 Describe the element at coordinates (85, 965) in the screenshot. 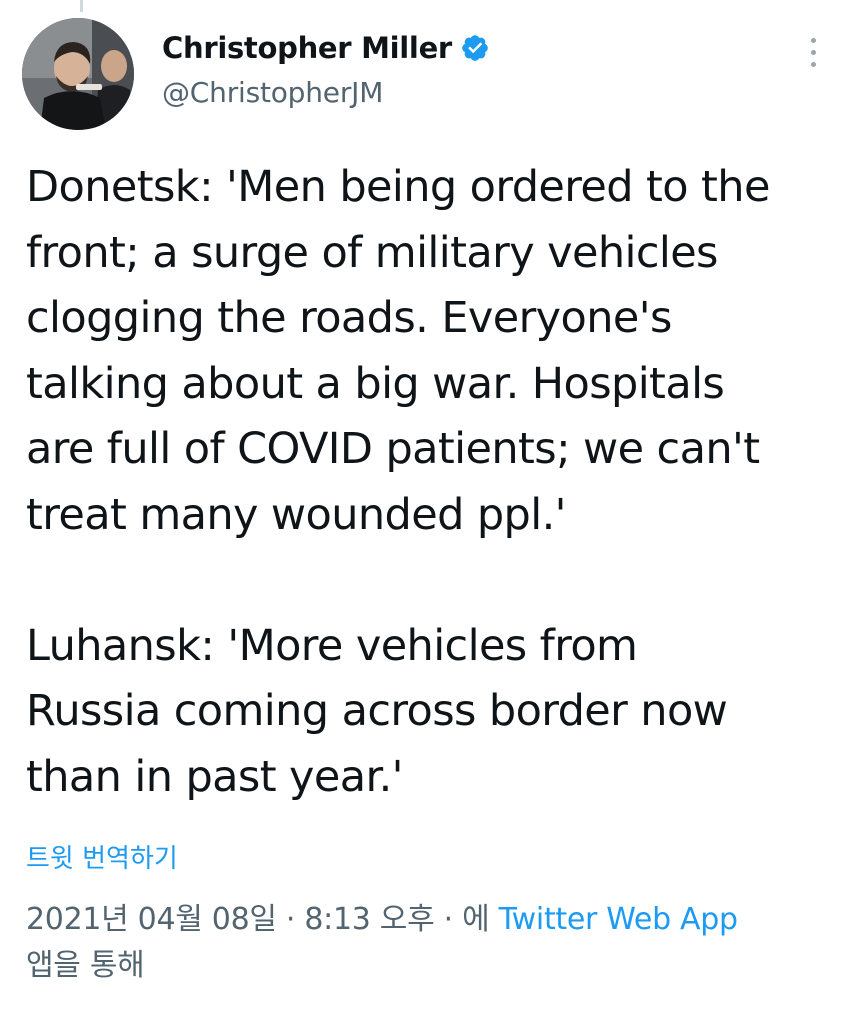

I see `tweet-source-suffix: 앱을 통해` at that location.